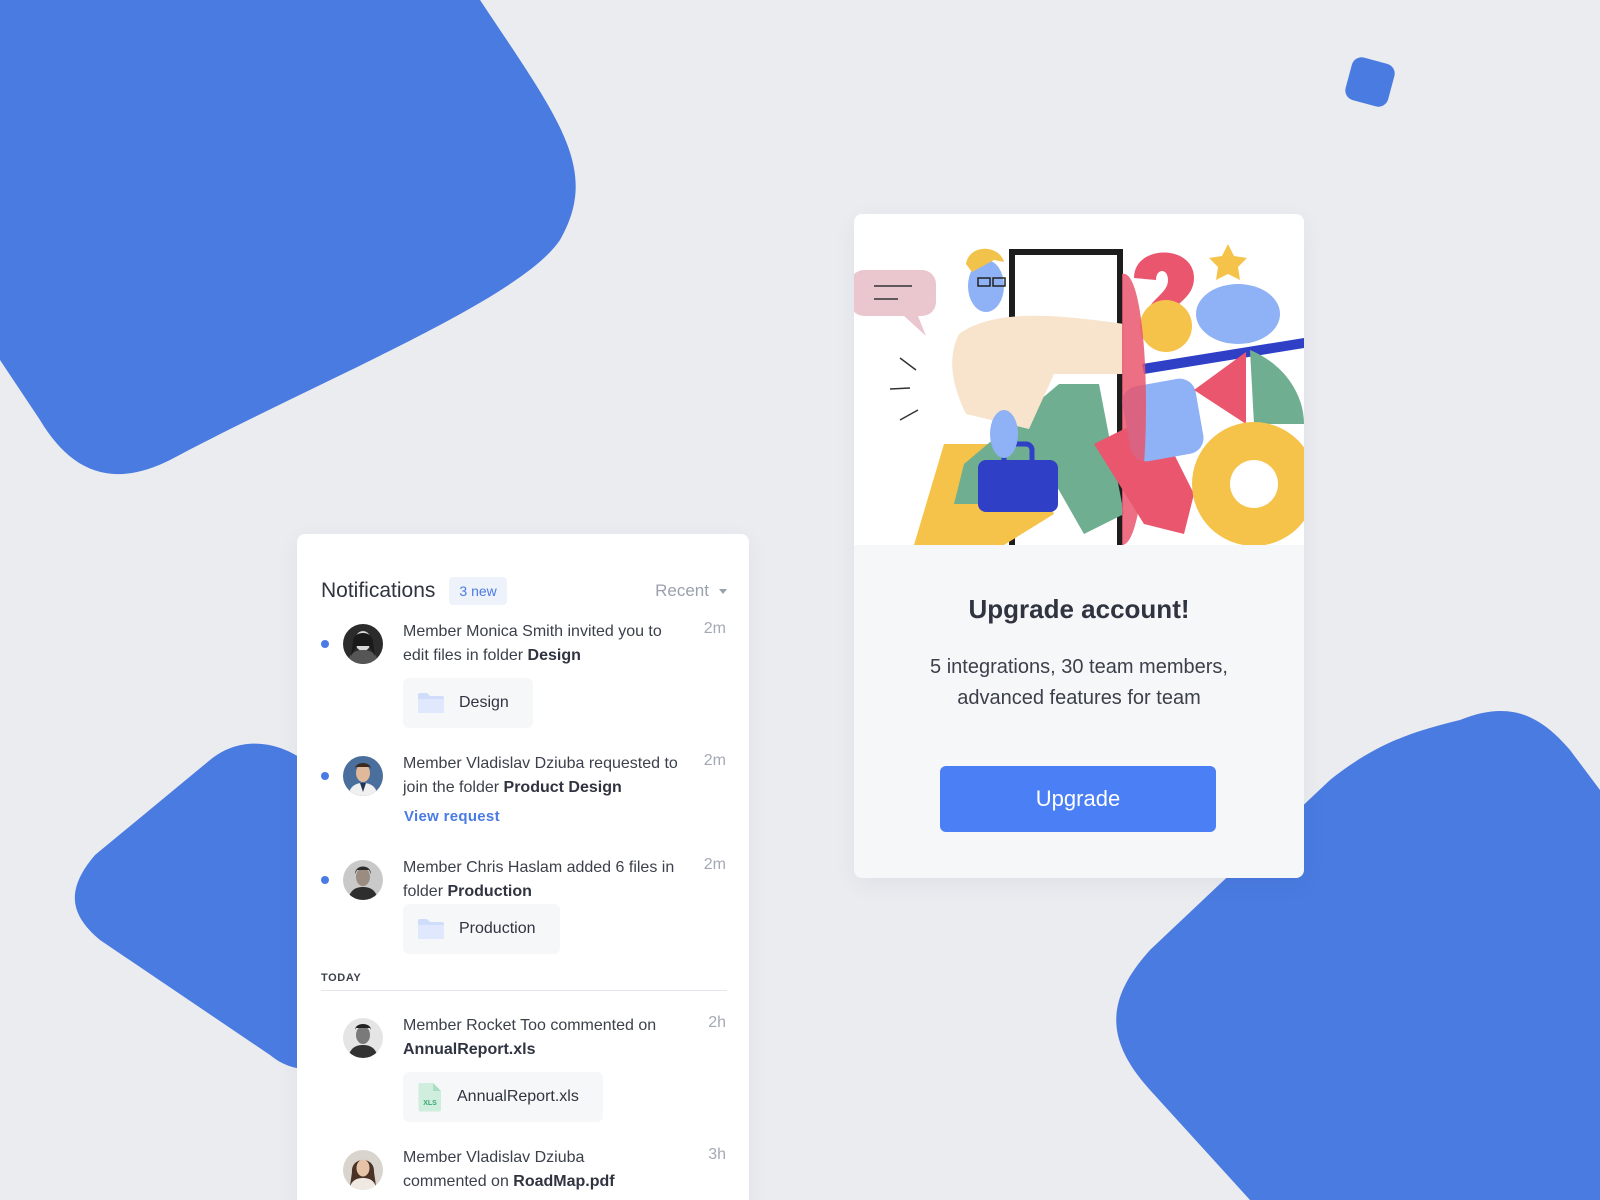 Image resolution: width=1600 pixels, height=1200 pixels. I want to click on notification-time: 2h, so click(717, 1022).